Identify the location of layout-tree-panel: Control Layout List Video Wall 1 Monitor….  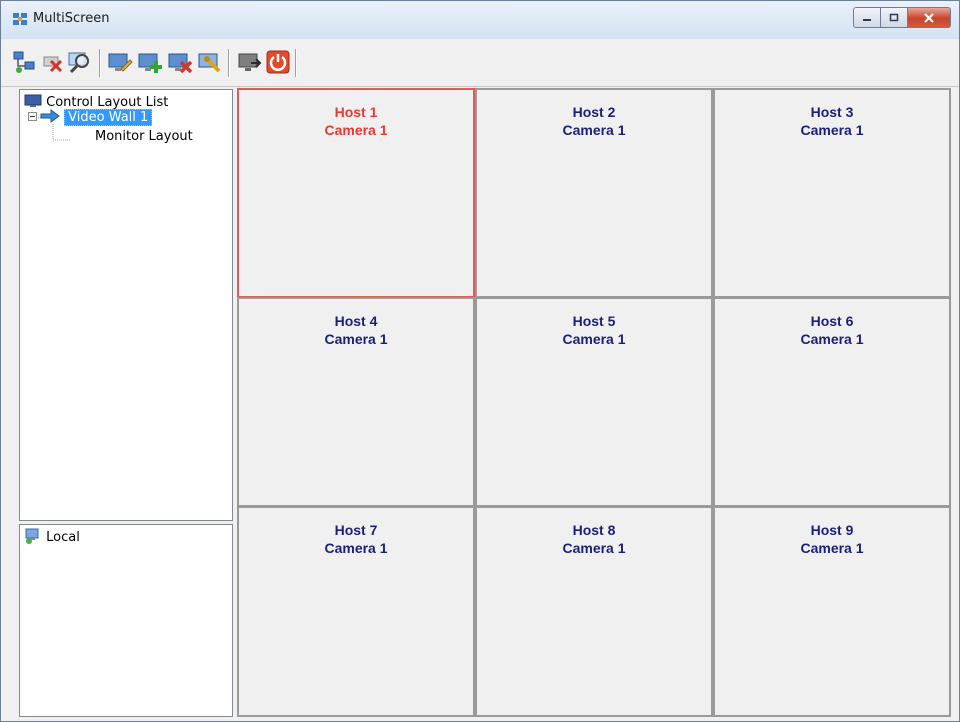
(126, 305).